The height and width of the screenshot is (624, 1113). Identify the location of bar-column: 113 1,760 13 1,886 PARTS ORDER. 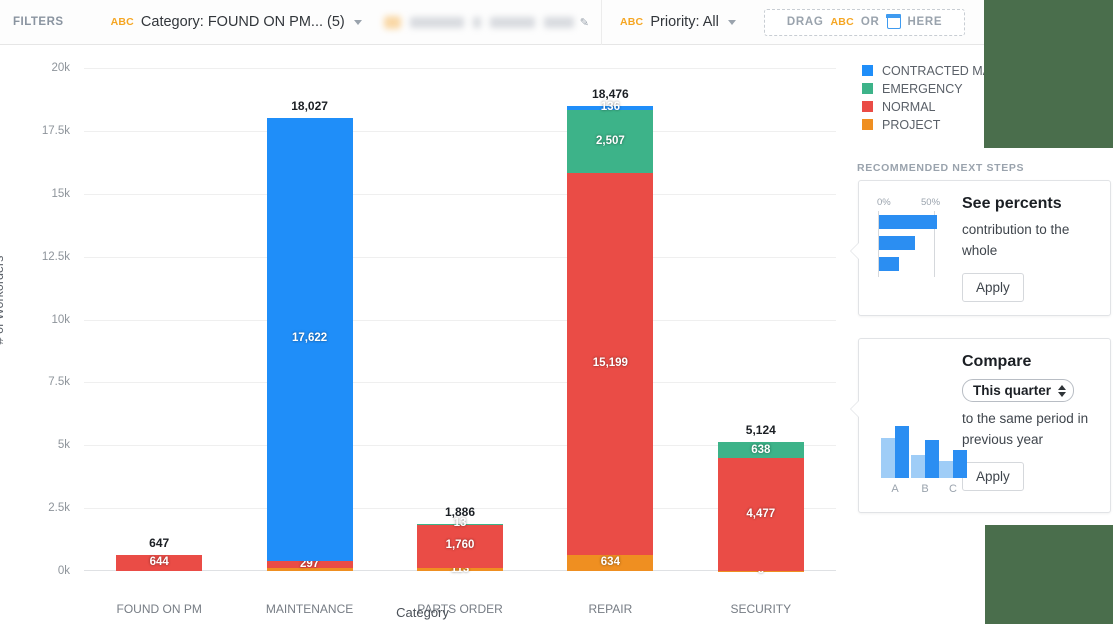
(460, 342).